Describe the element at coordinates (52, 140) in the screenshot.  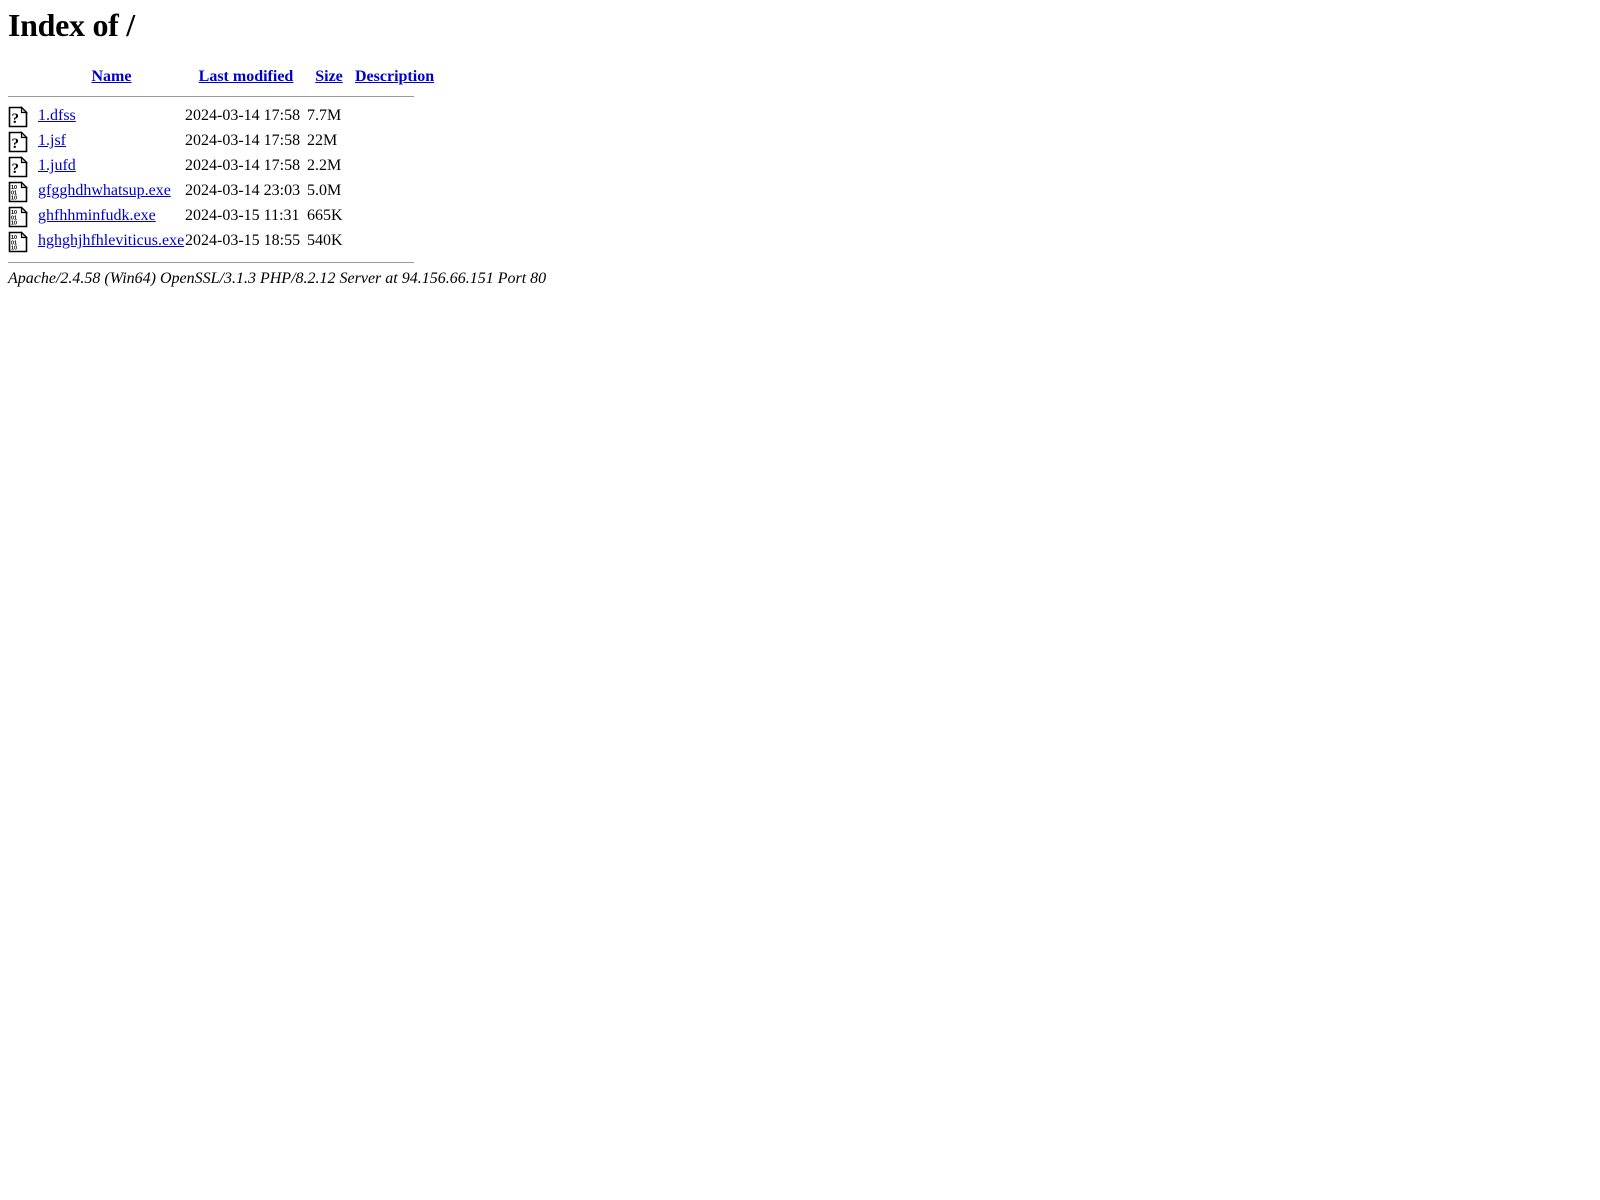
I see `file-link: 1.jsf` at that location.